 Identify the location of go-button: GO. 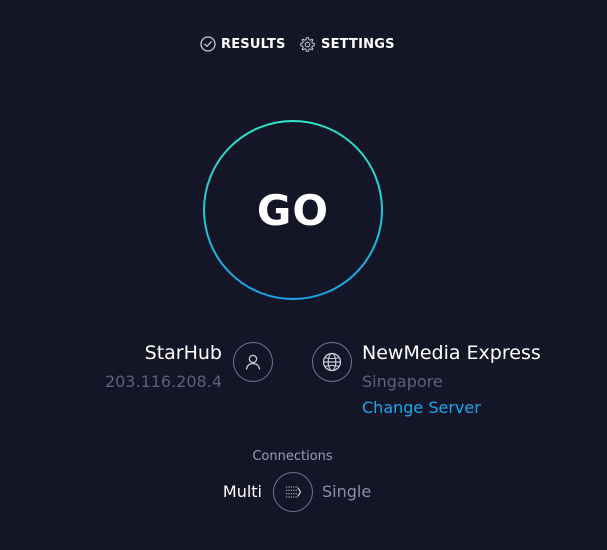
(293, 210).